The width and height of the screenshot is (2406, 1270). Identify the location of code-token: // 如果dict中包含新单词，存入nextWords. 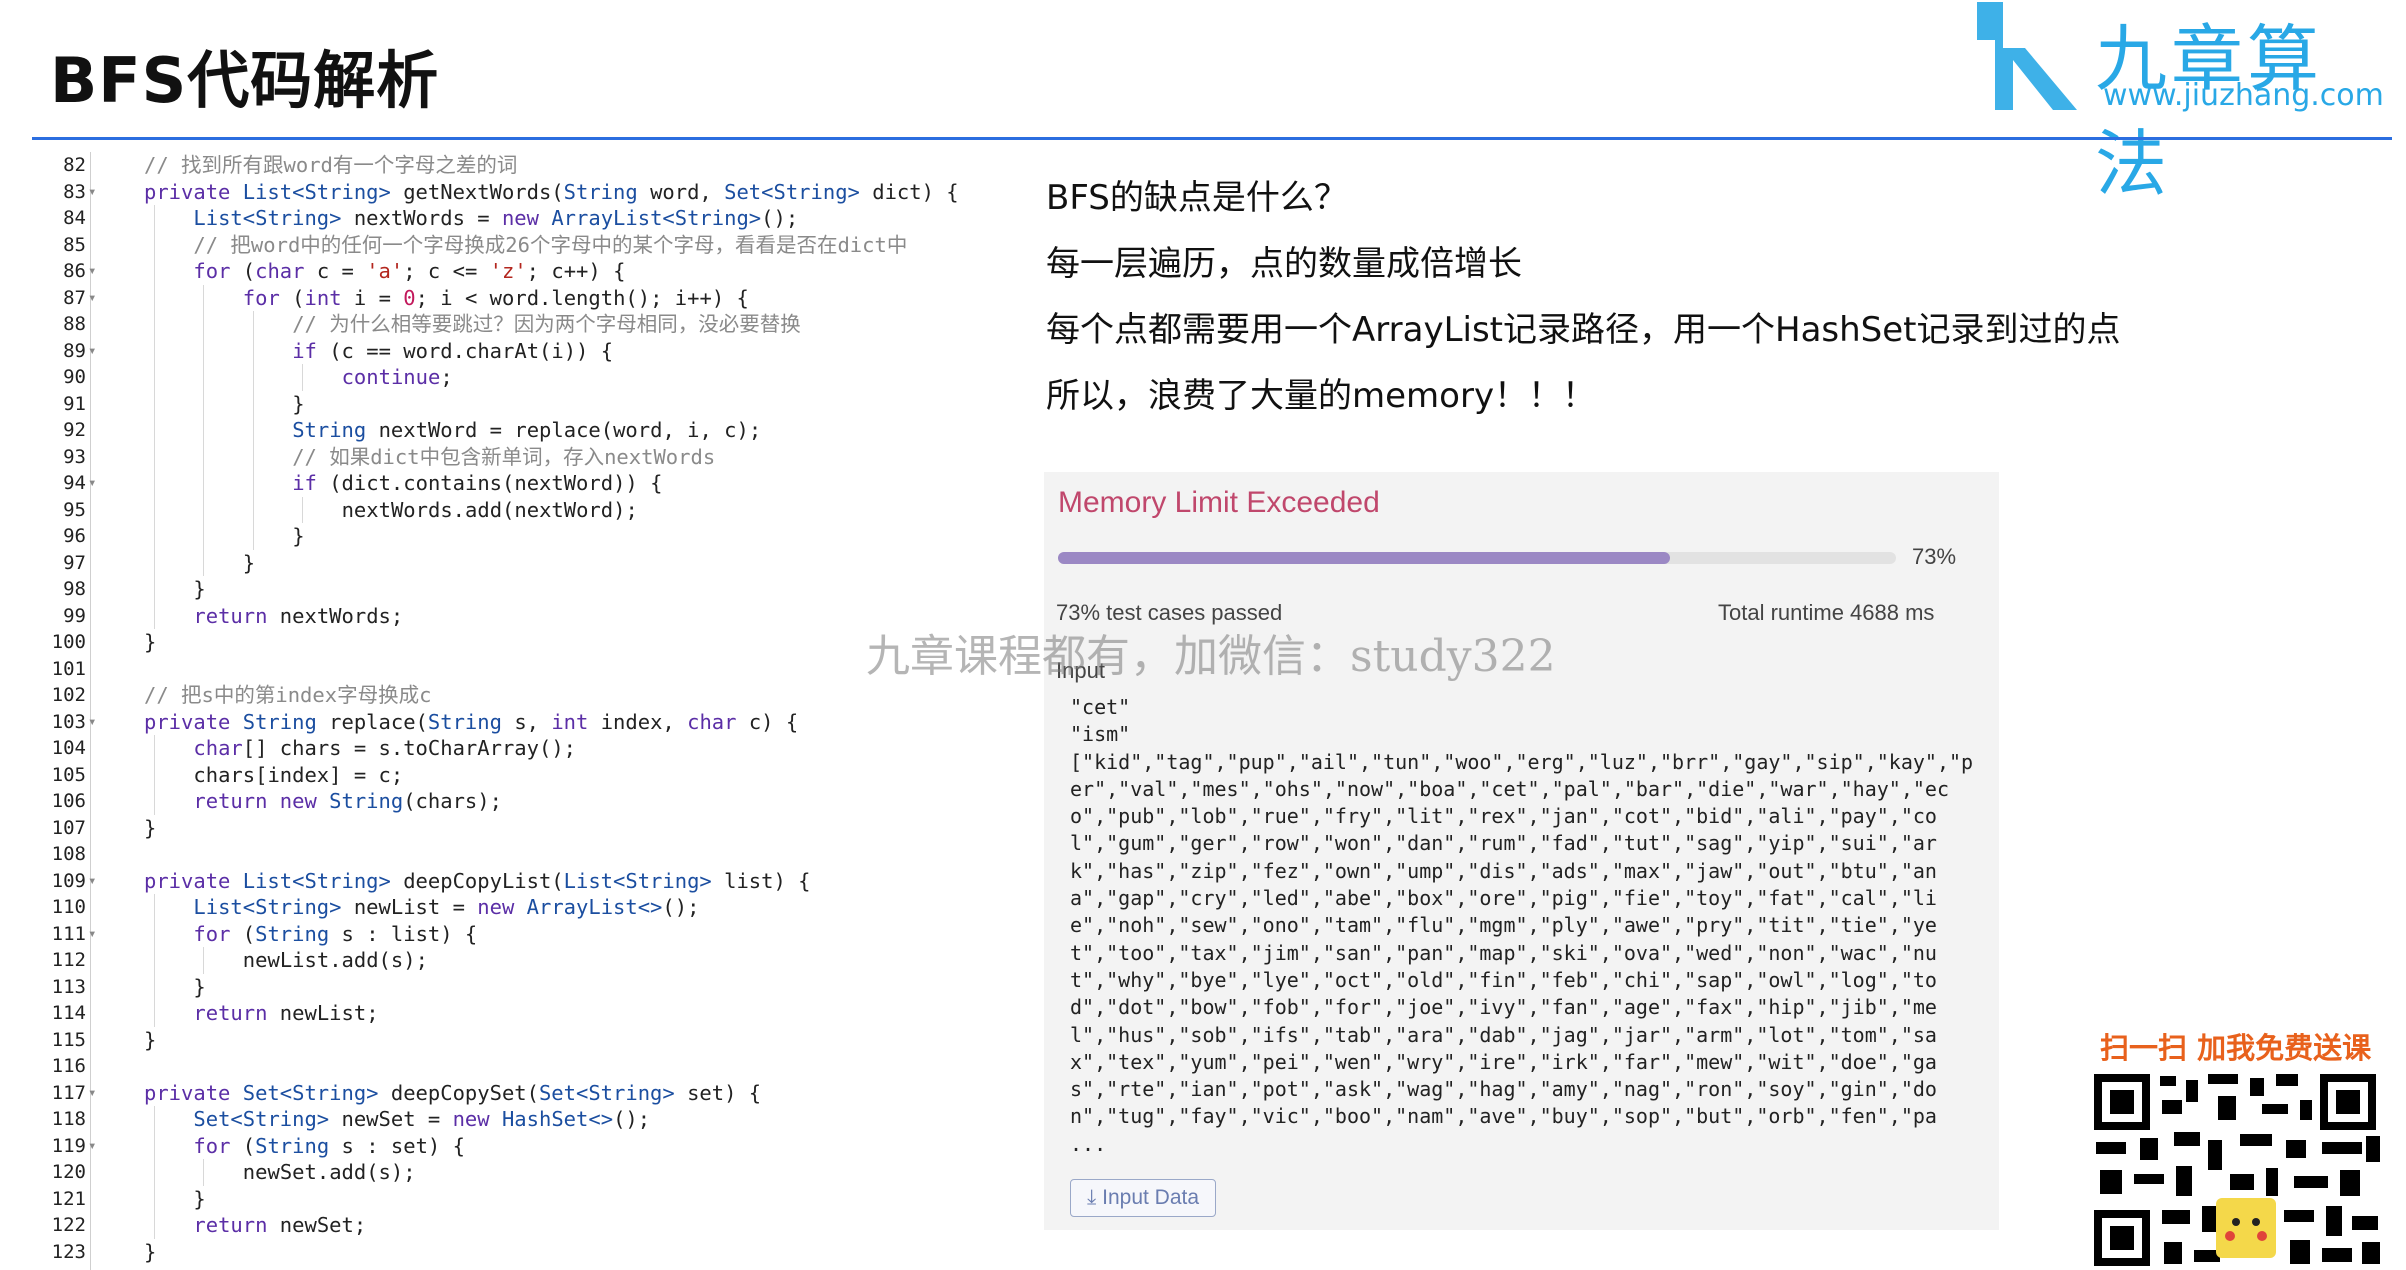
(504, 456).